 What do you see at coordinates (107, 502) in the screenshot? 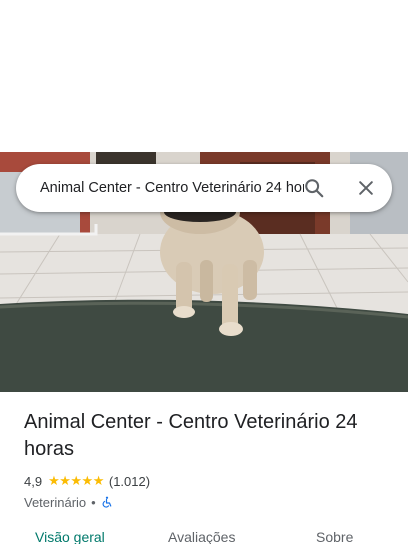
I see `wheelchair-icon` at bounding box center [107, 502].